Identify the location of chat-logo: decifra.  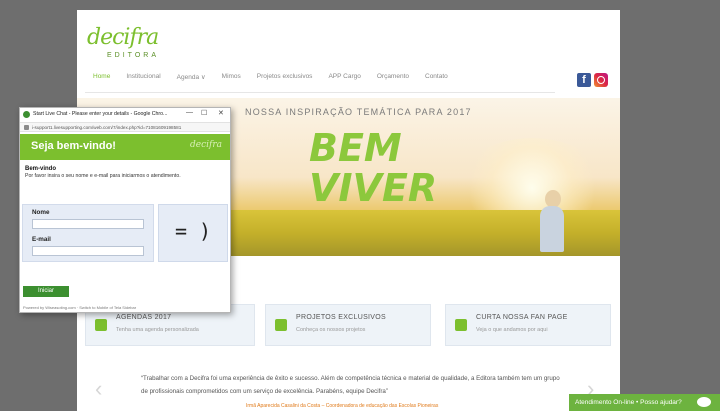
(206, 145).